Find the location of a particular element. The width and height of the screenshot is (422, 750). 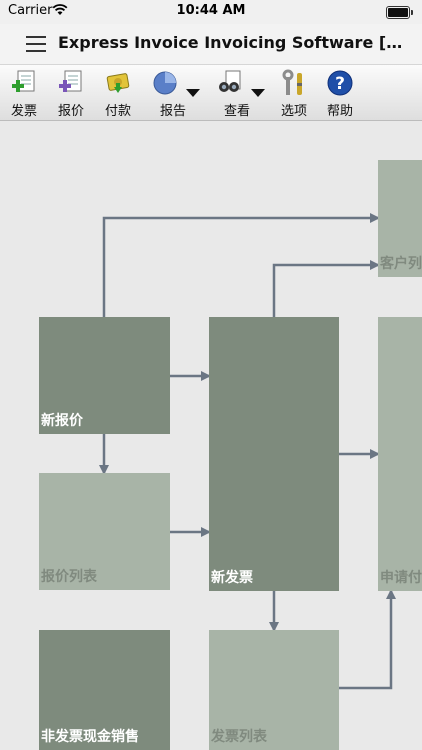

node-new-invoice-label: 新发票 is located at coordinates (232, 578).